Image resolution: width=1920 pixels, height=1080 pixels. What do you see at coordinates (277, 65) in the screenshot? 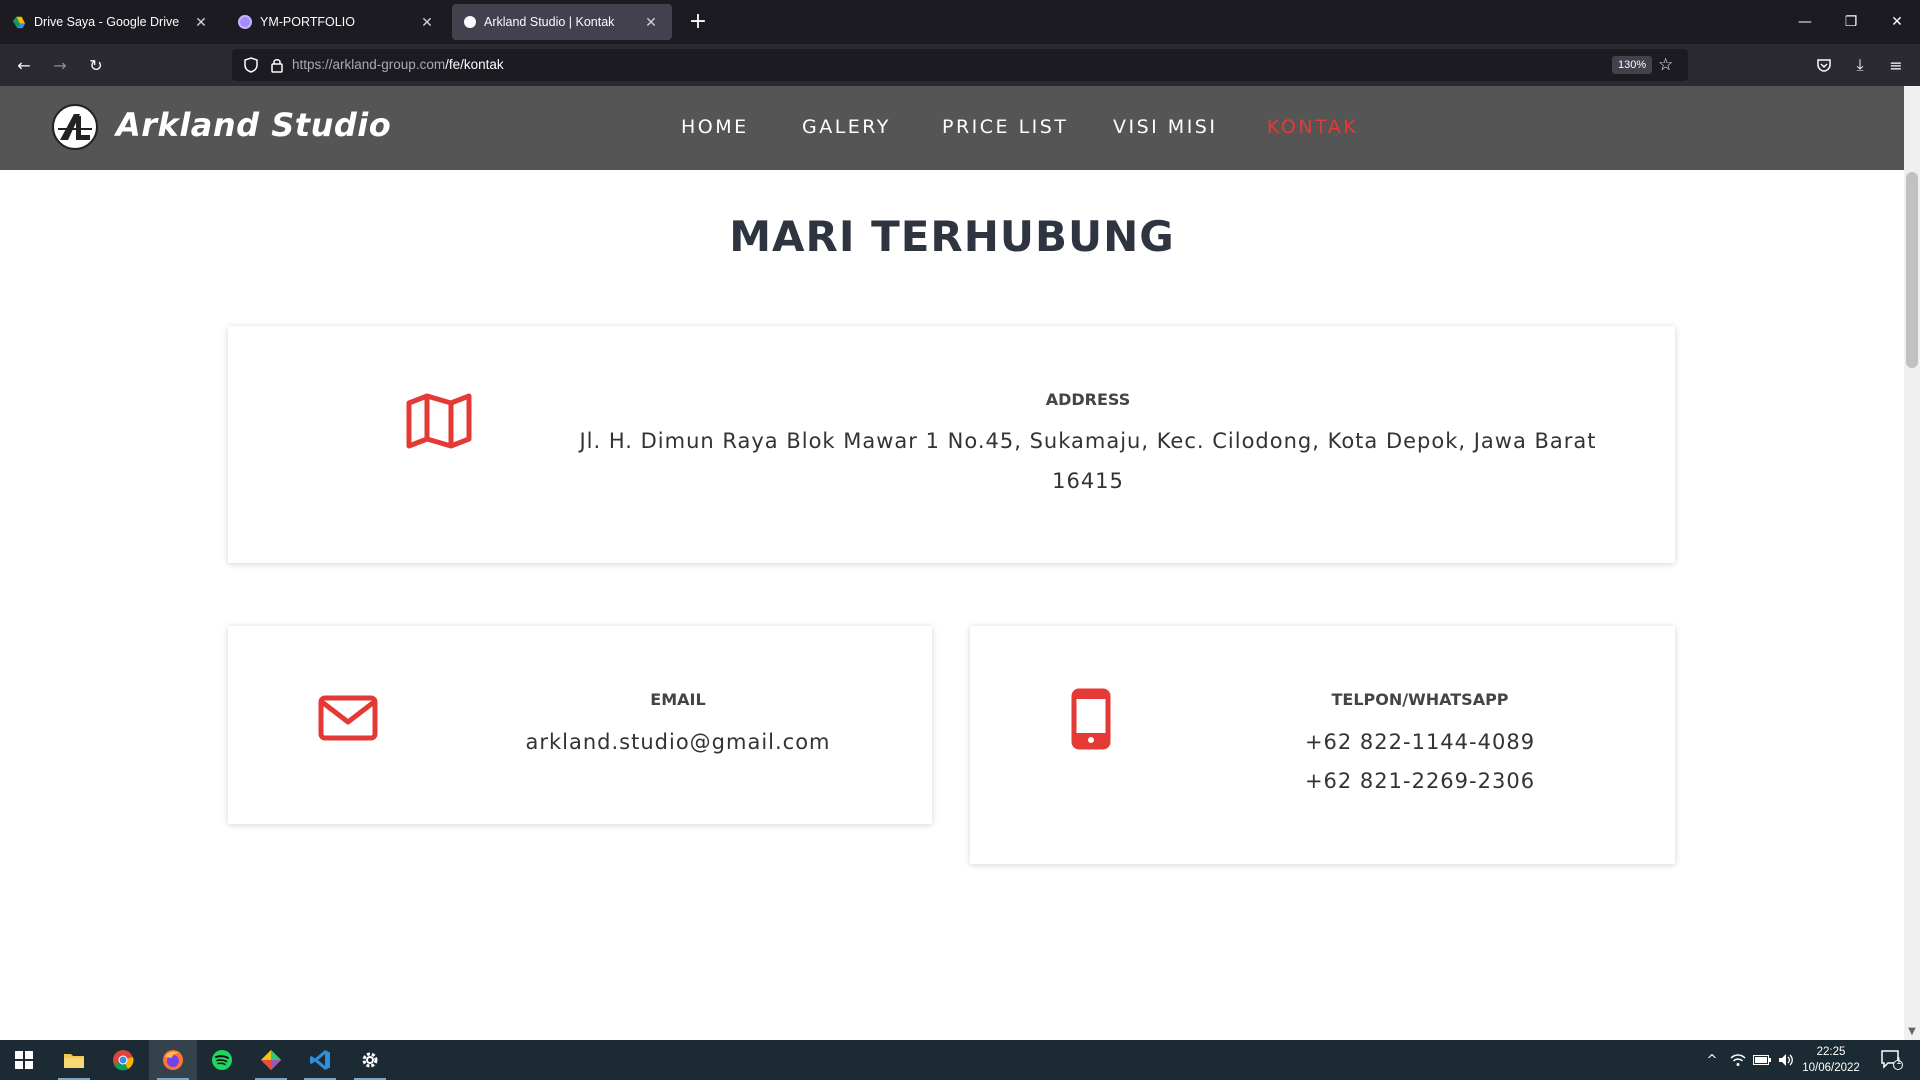
I see `lock-icon` at bounding box center [277, 65].